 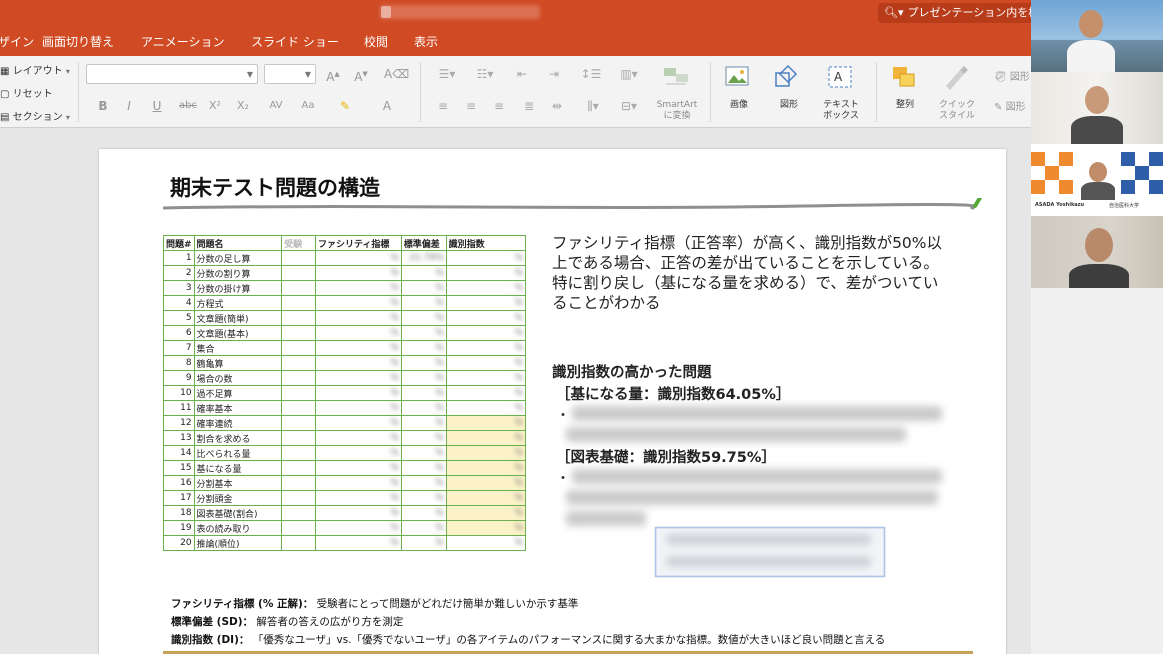 What do you see at coordinates (333, 74) in the screenshot?
I see `increase-font-icon: A▲` at bounding box center [333, 74].